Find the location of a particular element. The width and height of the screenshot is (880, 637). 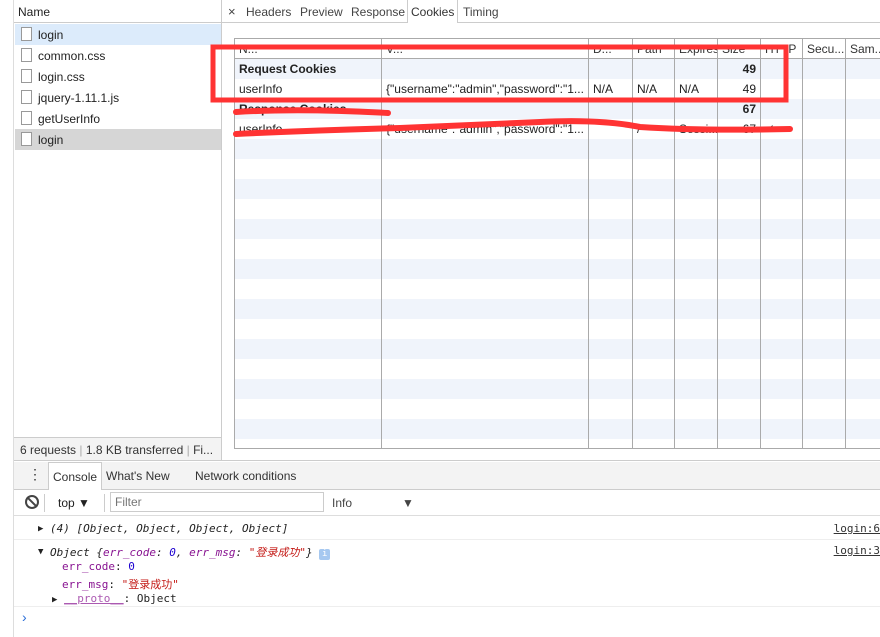

source-link: login:3 is located at coordinates (857, 550).